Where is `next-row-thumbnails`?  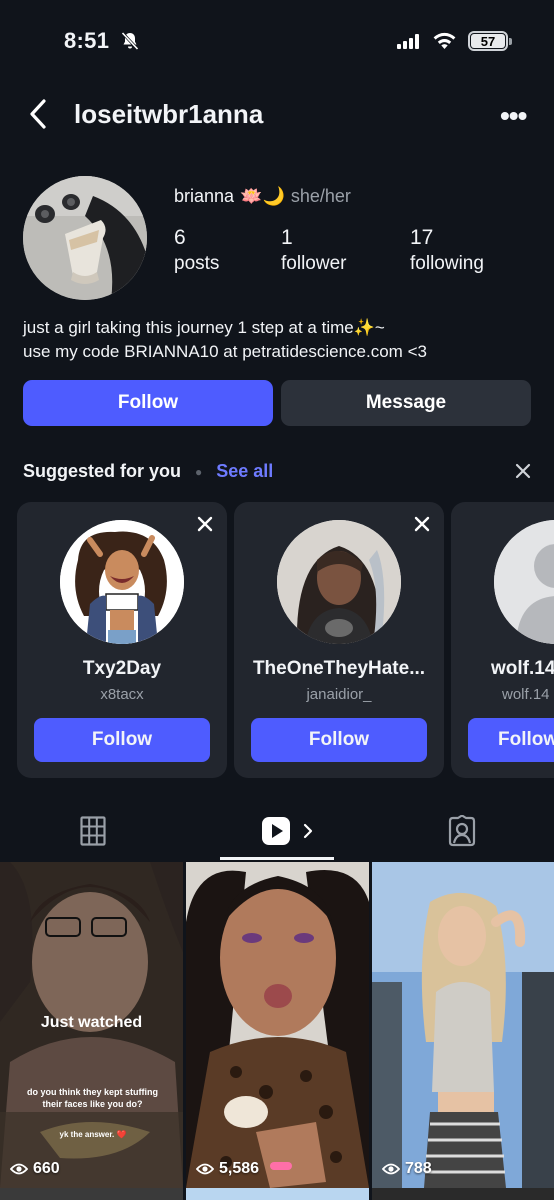 next-row-thumbnails is located at coordinates (277, 1194).